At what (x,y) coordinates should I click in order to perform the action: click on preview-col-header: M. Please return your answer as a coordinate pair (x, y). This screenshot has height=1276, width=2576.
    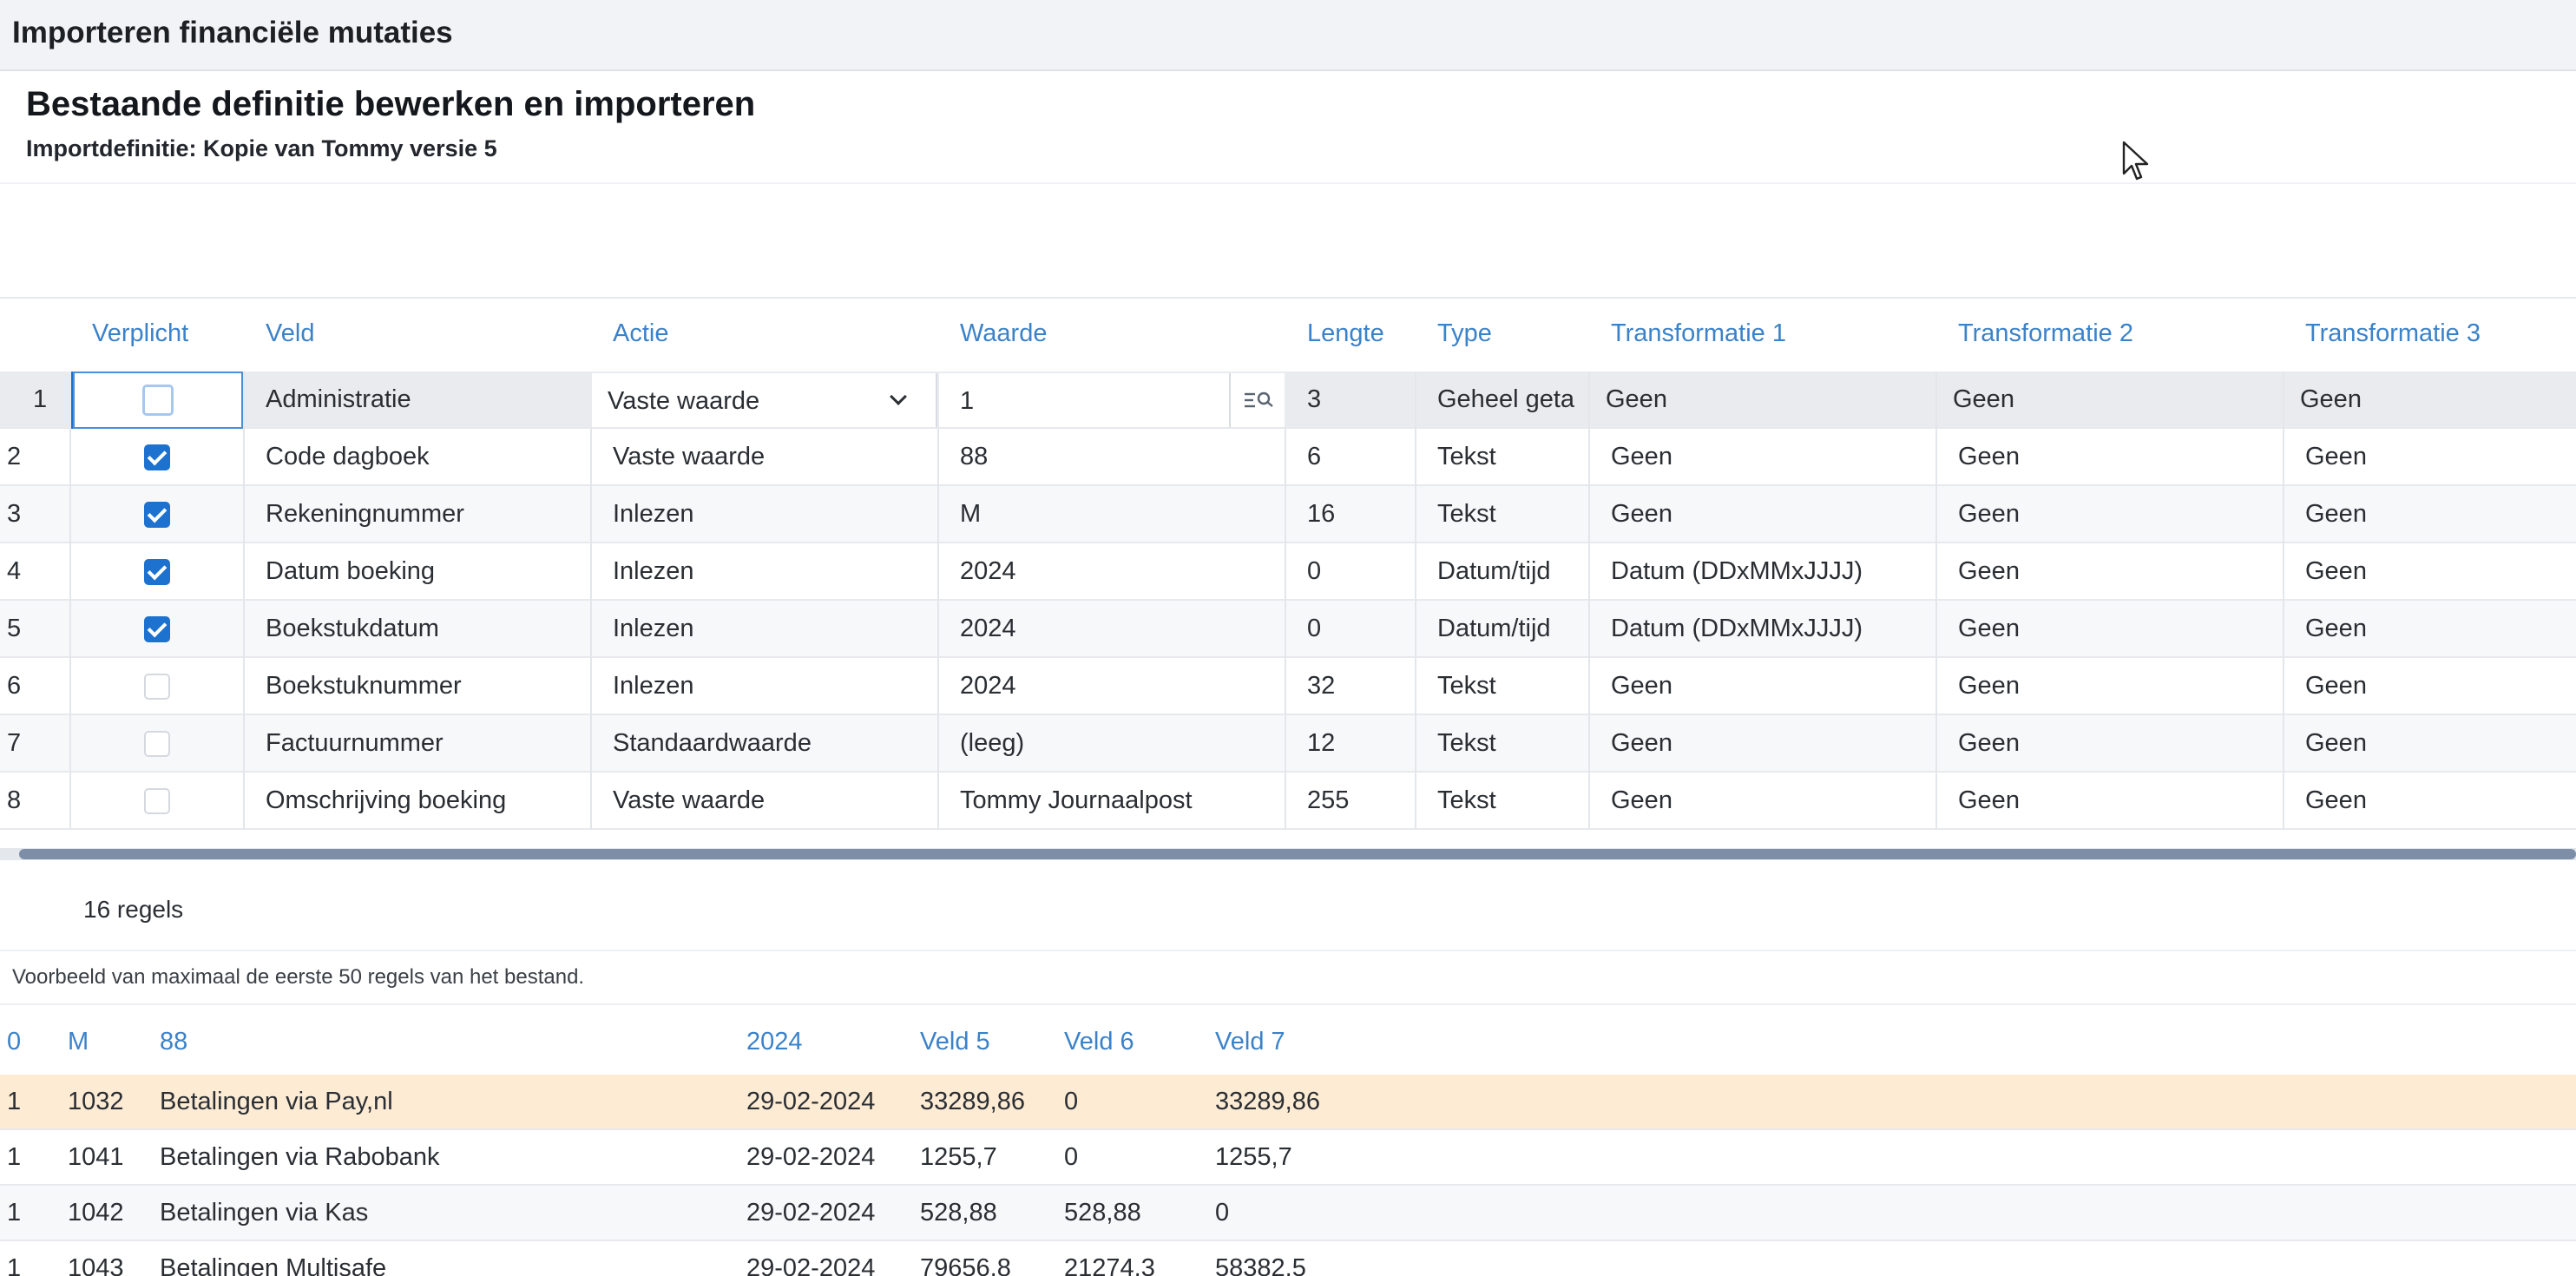
    Looking at the image, I should click on (78, 1042).